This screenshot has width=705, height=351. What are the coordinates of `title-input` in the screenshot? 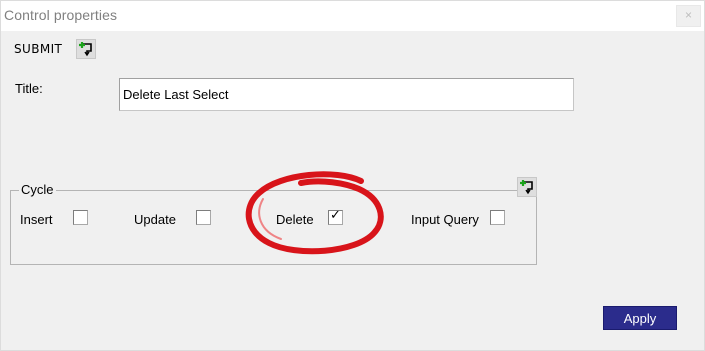 It's located at (346, 94).